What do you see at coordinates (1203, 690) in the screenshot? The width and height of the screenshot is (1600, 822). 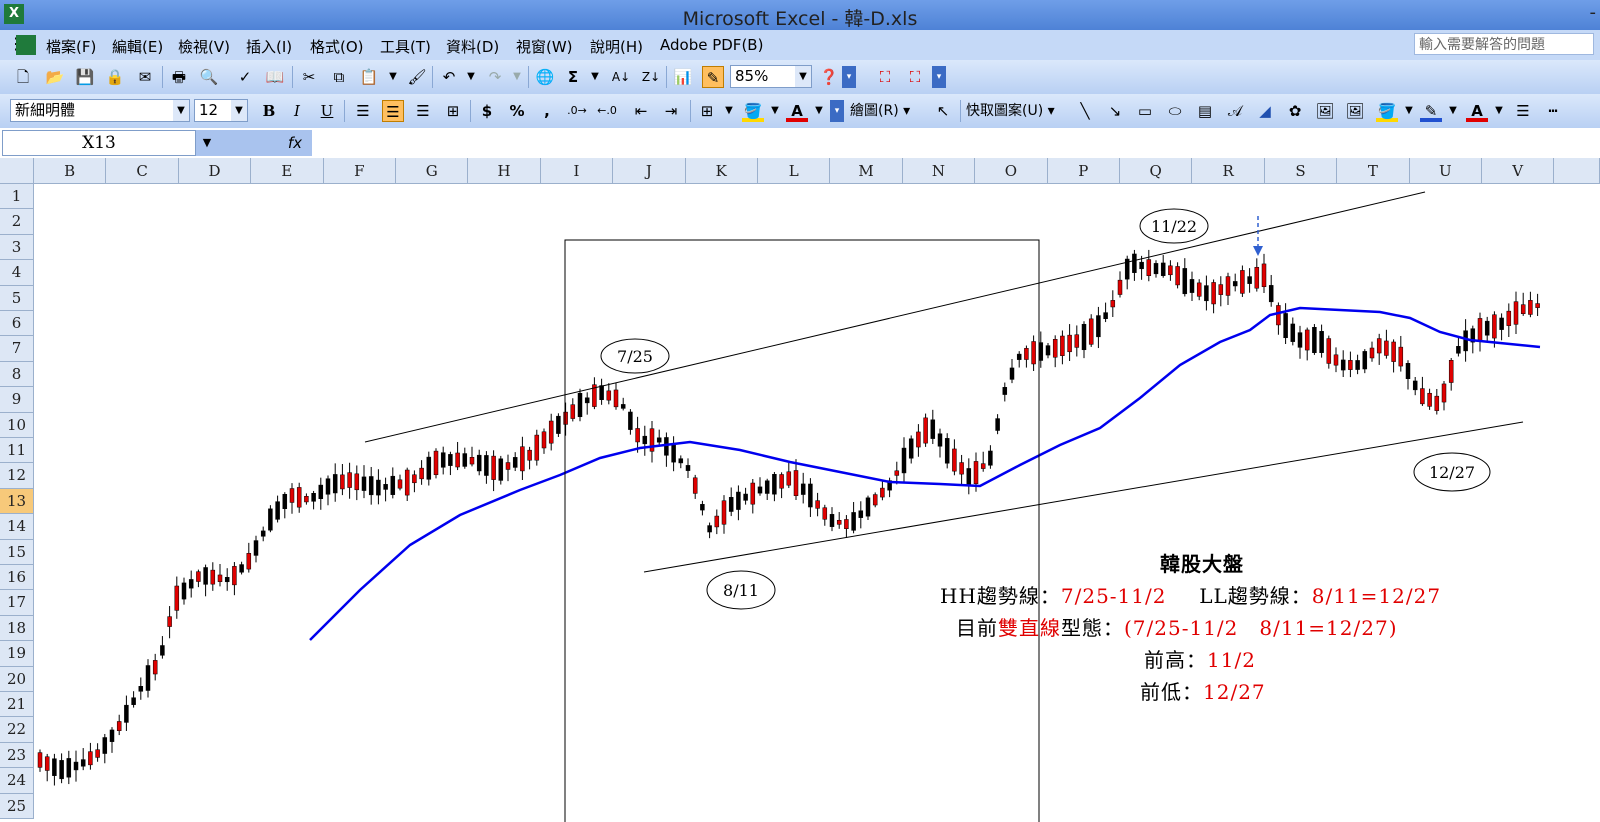 I see `annotation-line-4: 前低：12/27` at bounding box center [1203, 690].